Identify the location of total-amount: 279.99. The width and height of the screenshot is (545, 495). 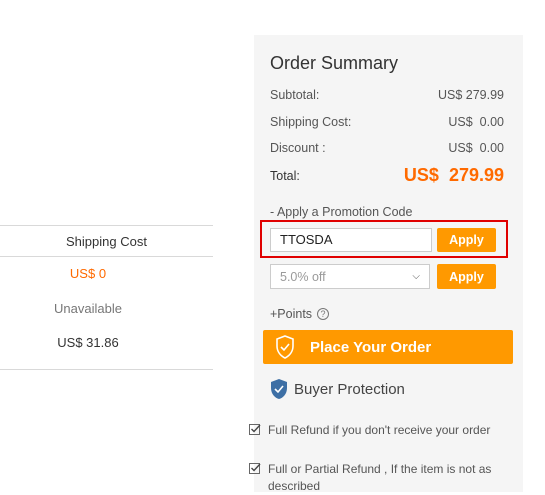
(476, 175).